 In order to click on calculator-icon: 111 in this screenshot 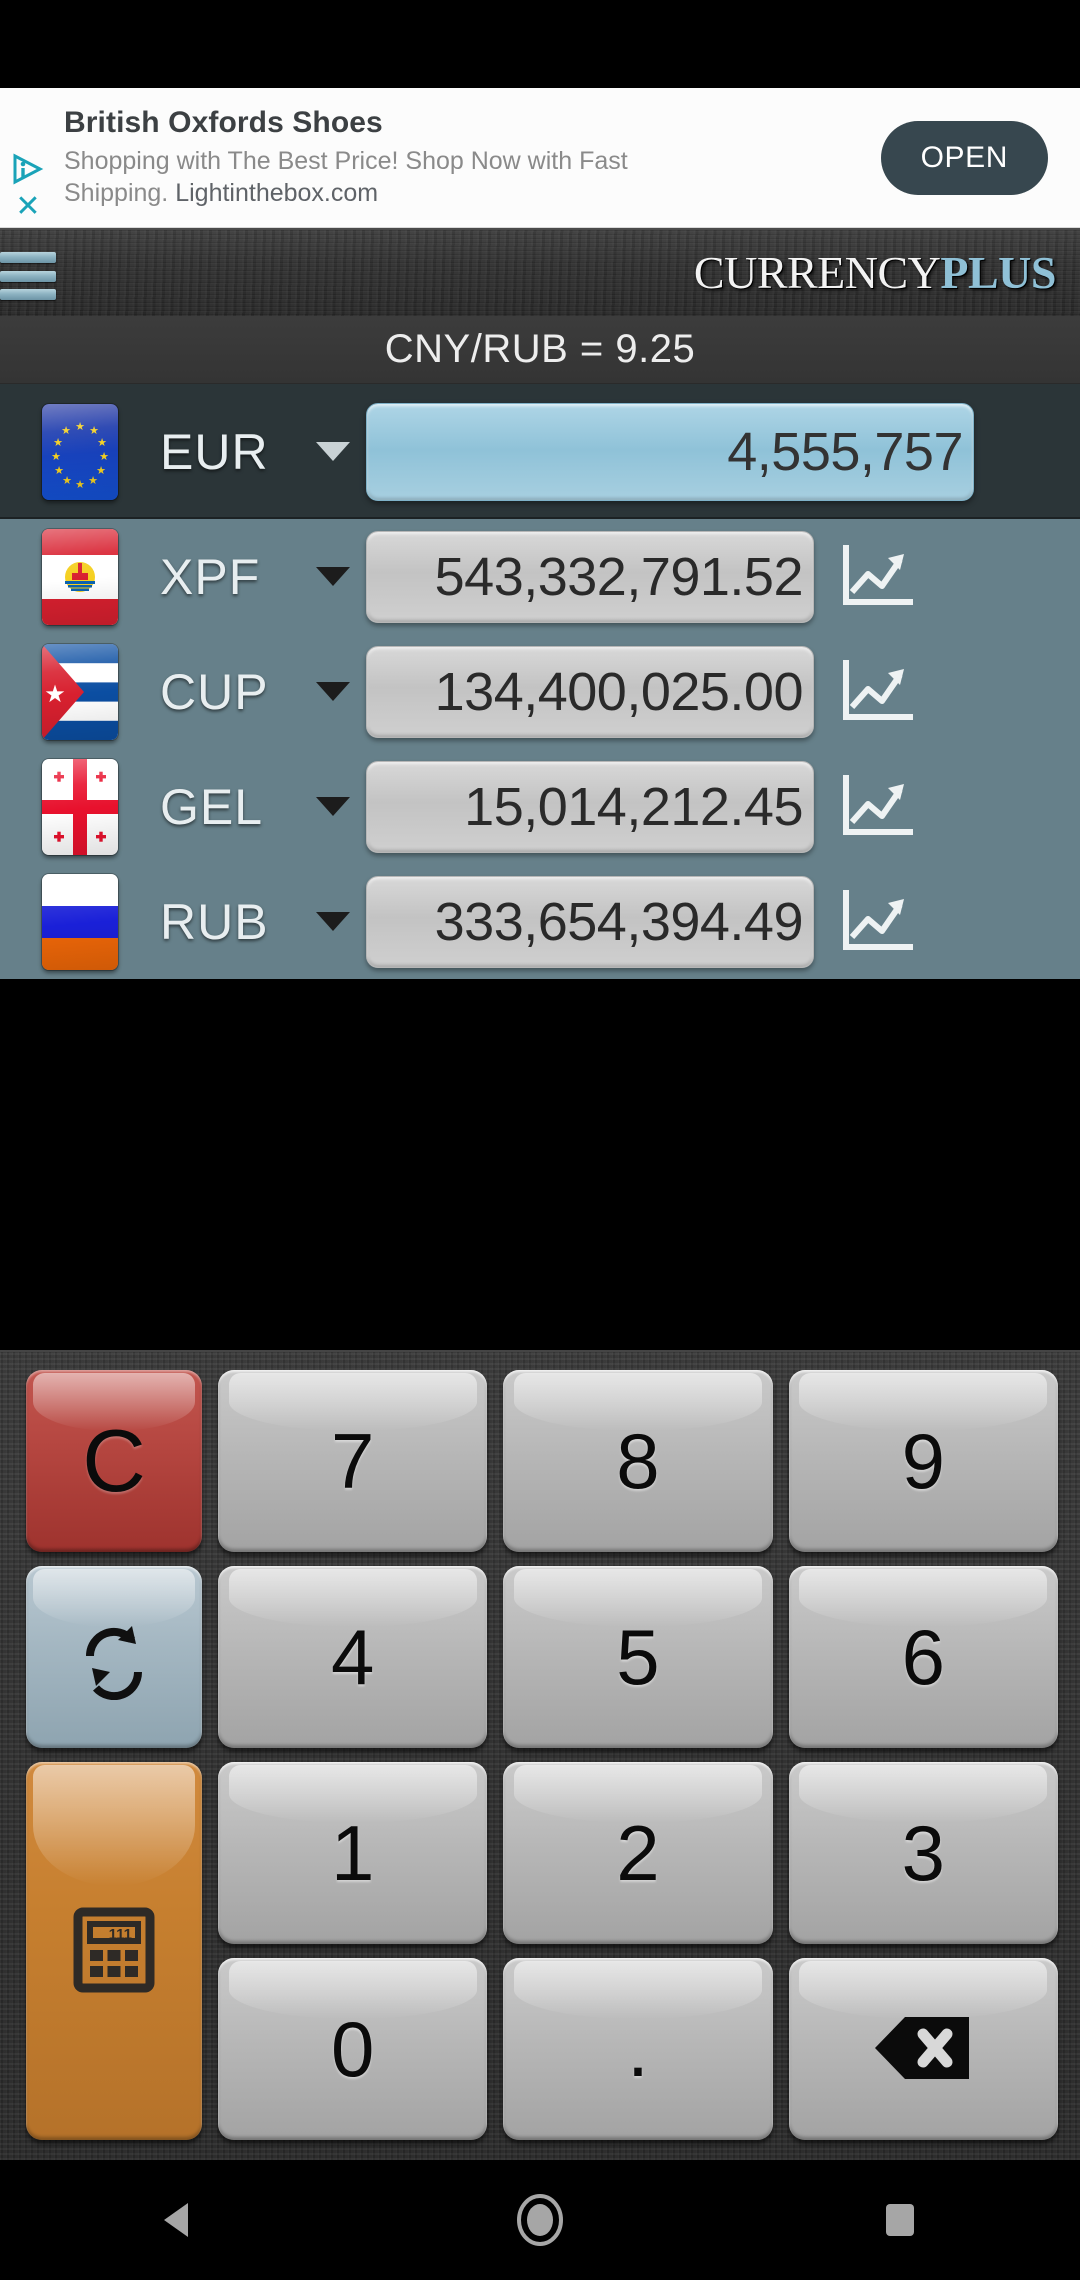, I will do `click(114, 1951)`.